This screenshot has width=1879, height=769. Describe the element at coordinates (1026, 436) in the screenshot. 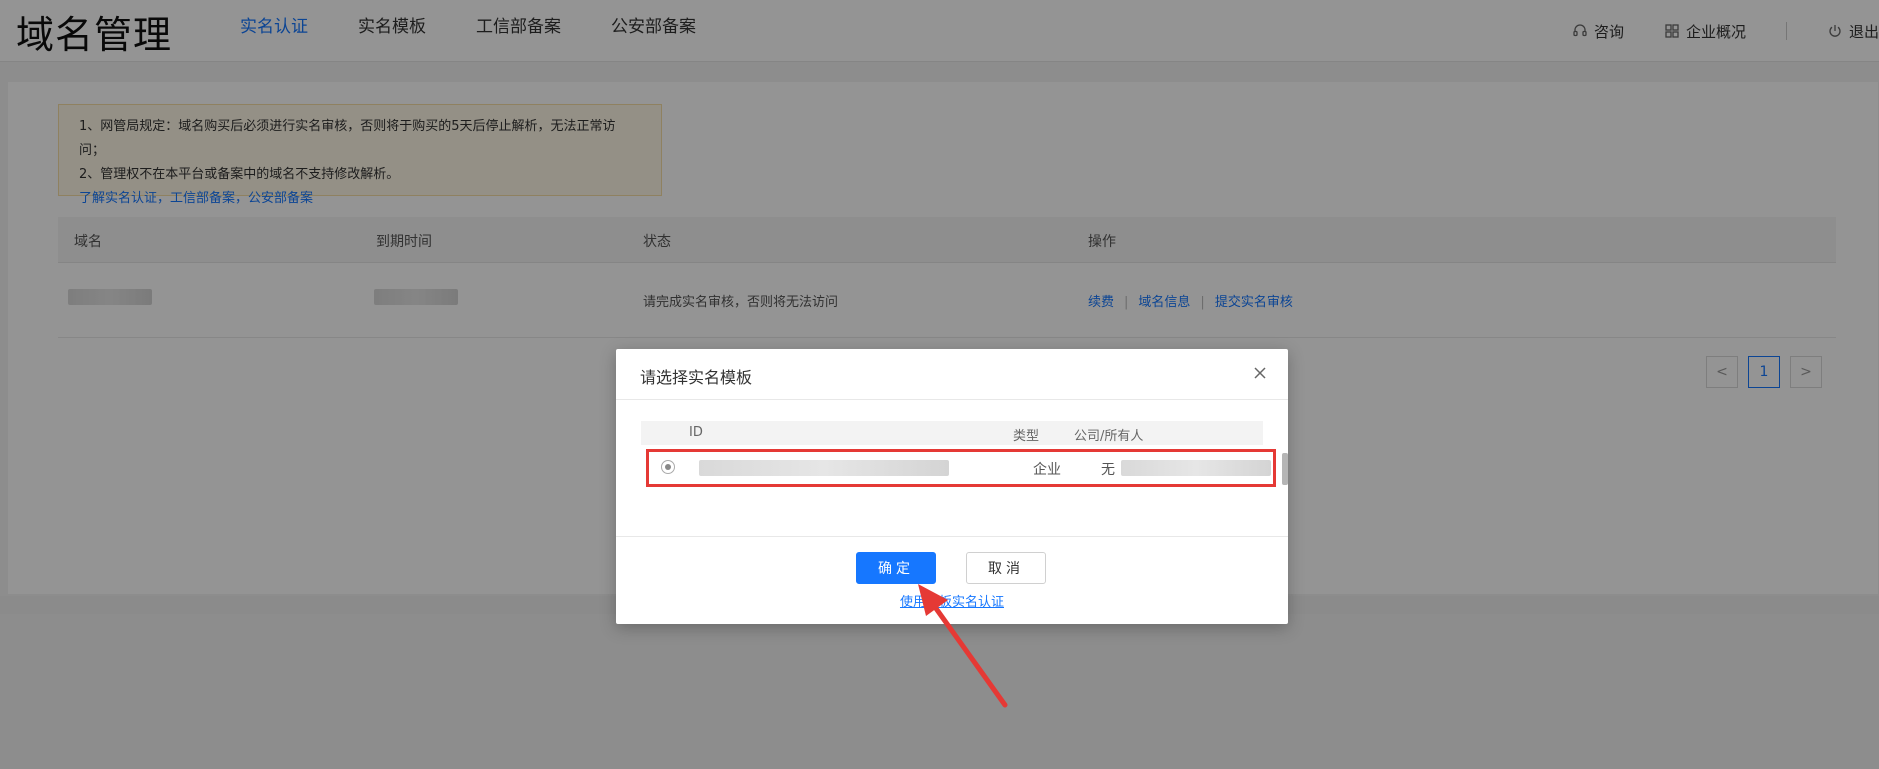

I see `col-type: 类型` at that location.